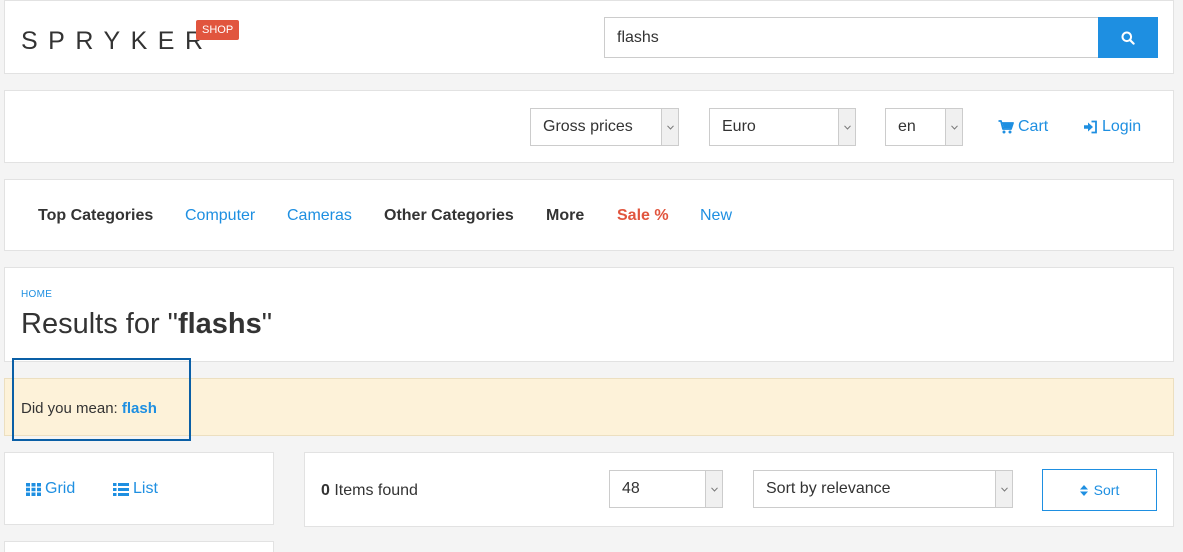 This screenshot has width=1183, height=552. What do you see at coordinates (373, 490) in the screenshot?
I see `items-found-label: Items found` at bounding box center [373, 490].